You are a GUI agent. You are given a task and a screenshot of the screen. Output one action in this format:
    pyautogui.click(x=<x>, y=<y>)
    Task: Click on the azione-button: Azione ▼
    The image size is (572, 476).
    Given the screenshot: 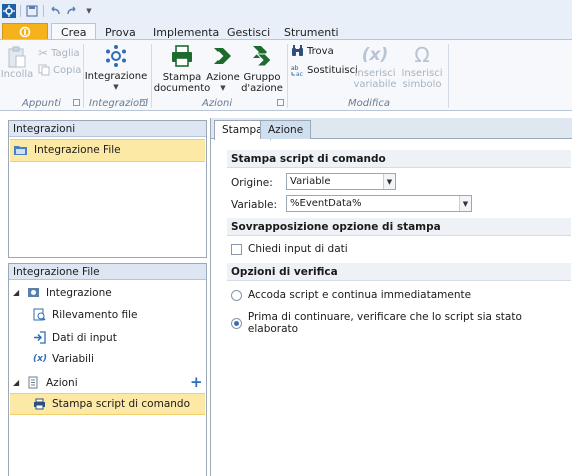 What is the action you would take?
    pyautogui.click(x=223, y=69)
    